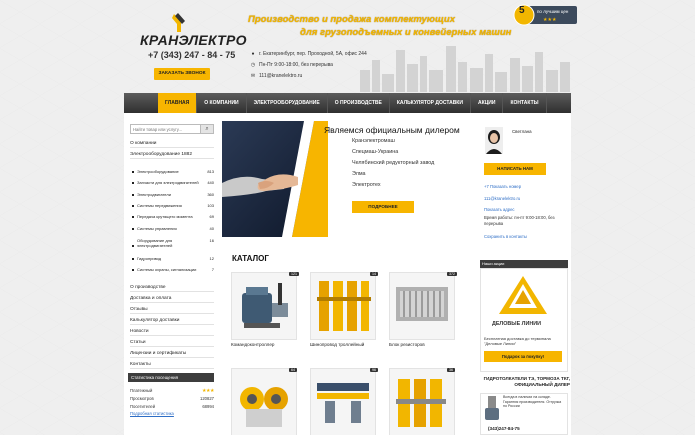  Describe the element at coordinates (515, 169) in the screenshot. I see `write-us-button: НАПИСАТЬ НАМ` at that location.